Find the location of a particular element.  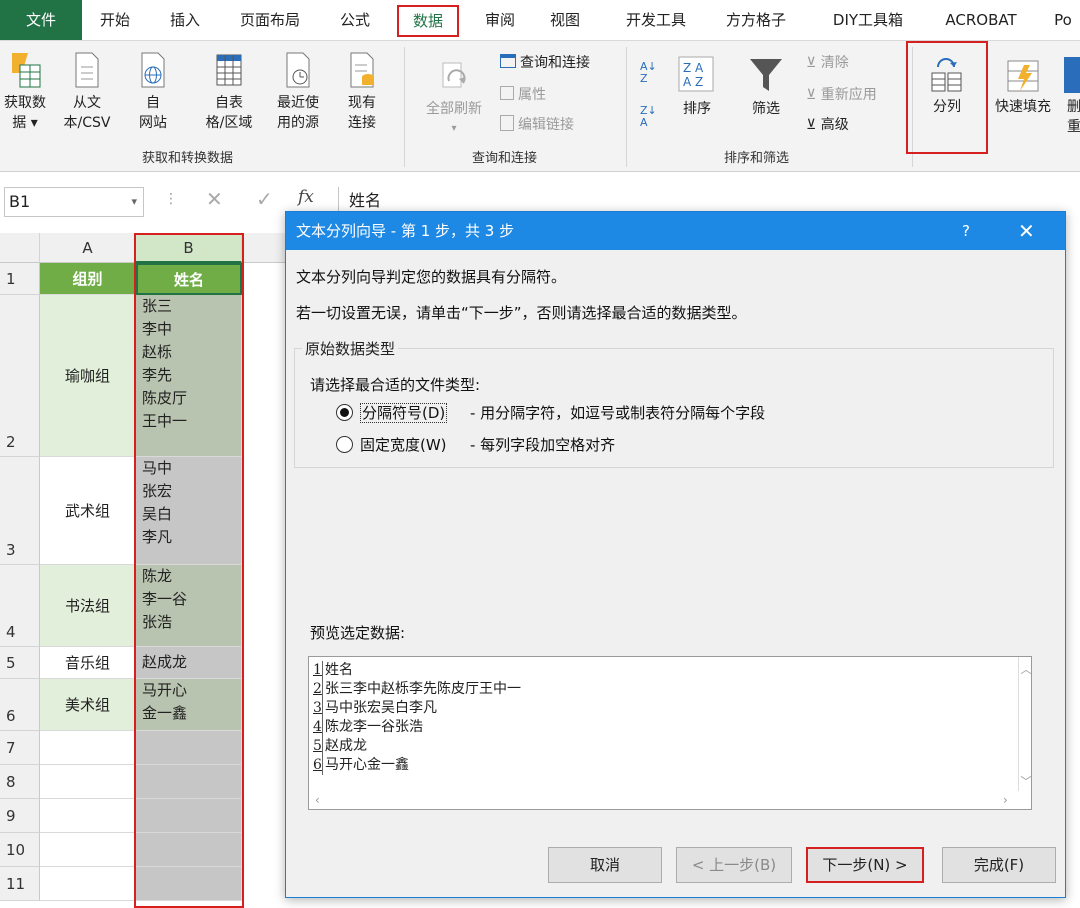

scroll-left-icon: ‹ is located at coordinates (317, 800).